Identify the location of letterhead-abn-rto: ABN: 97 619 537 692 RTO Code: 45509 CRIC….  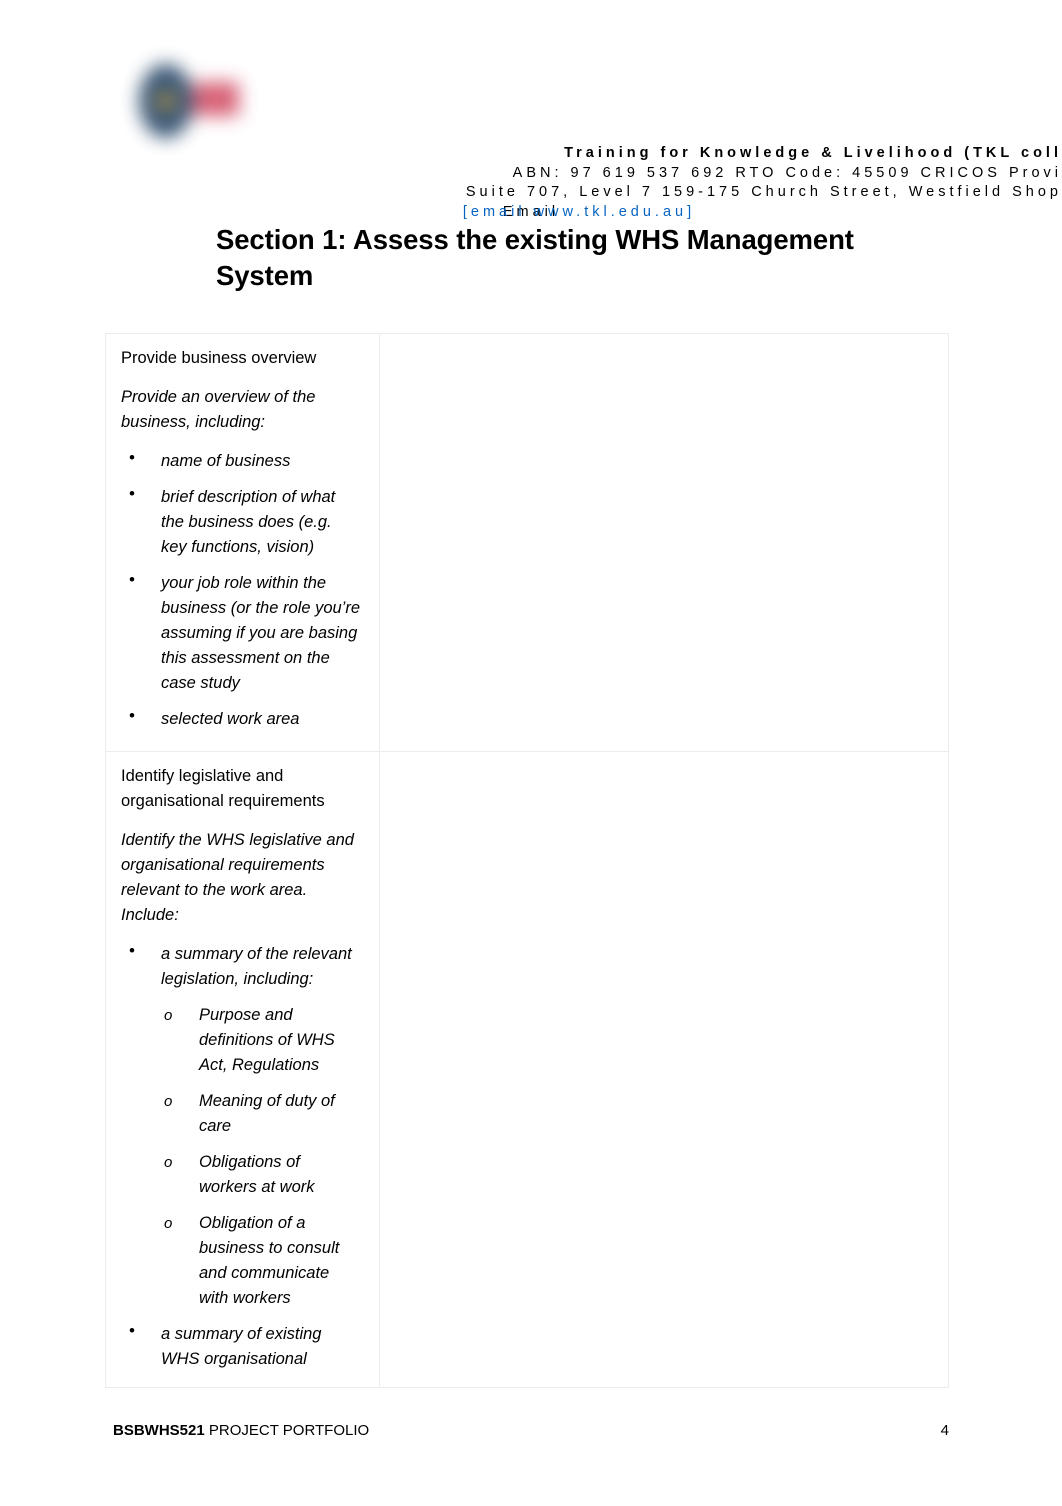
(787, 172).